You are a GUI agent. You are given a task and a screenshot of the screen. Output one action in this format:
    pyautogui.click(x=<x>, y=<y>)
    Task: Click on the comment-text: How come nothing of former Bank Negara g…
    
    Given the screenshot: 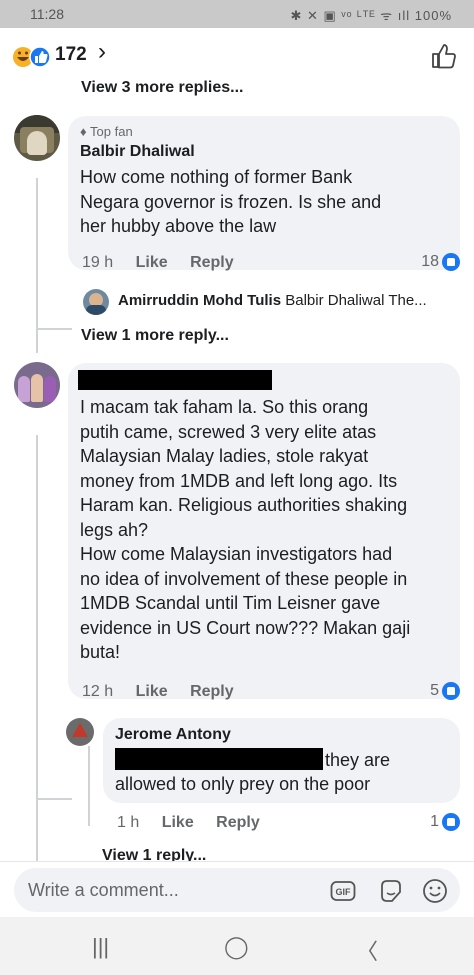 What is the action you would take?
    pyautogui.click(x=265, y=202)
    